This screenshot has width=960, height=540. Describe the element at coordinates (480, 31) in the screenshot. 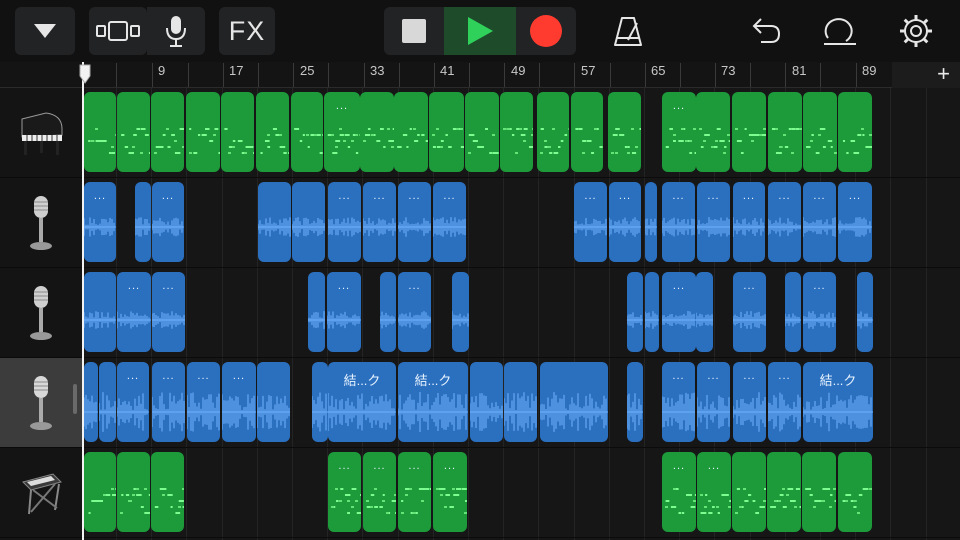

I see `play-button` at that location.